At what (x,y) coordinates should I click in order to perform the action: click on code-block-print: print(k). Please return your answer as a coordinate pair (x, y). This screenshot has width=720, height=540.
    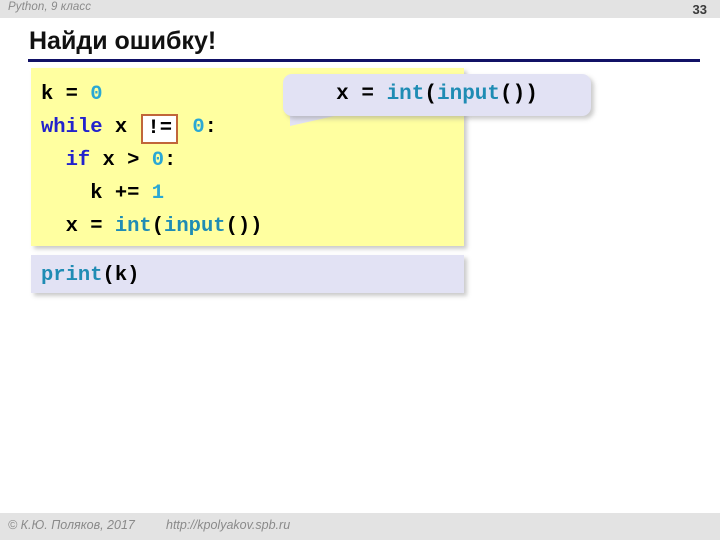
    Looking at the image, I should click on (247, 274).